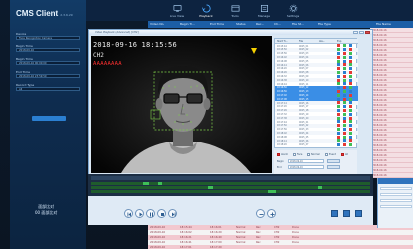  I want to click on zoom-out-button, so click(260, 213).